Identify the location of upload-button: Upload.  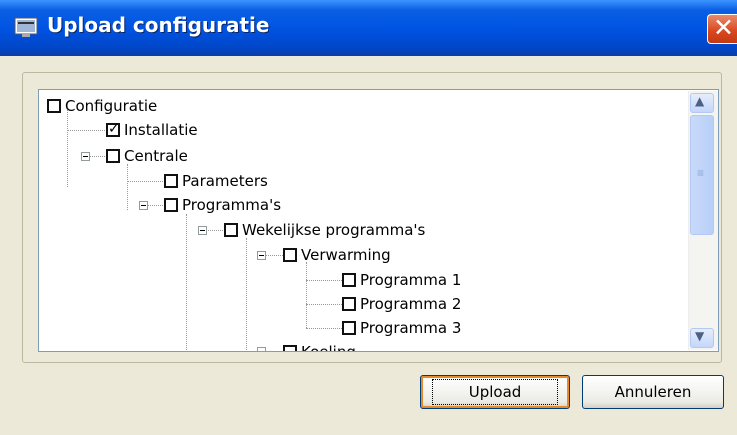
(495, 392).